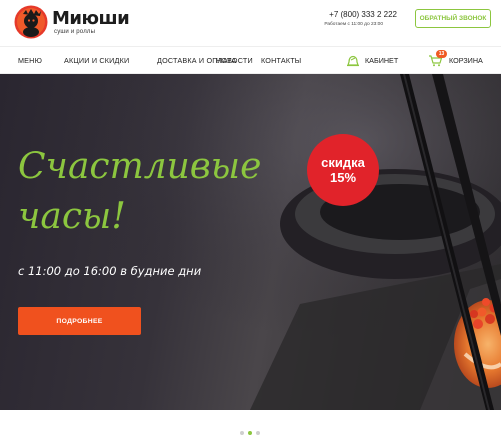 This screenshot has width=501, height=445. I want to click on discount-value: 15%, so click(343, 177).